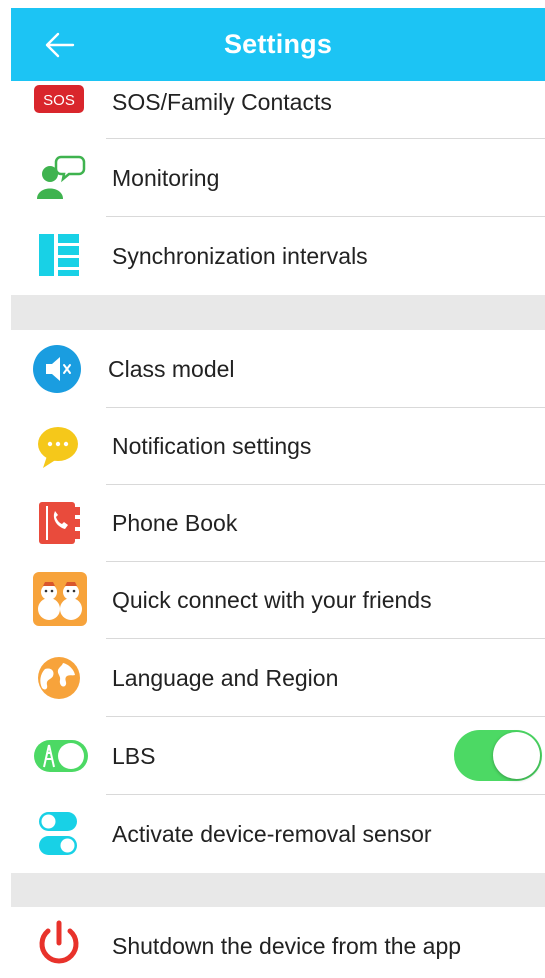  Describe the element at coordinates (166, 178) in the screenshot. I see `settings-item-label: Monitoring` at that location.